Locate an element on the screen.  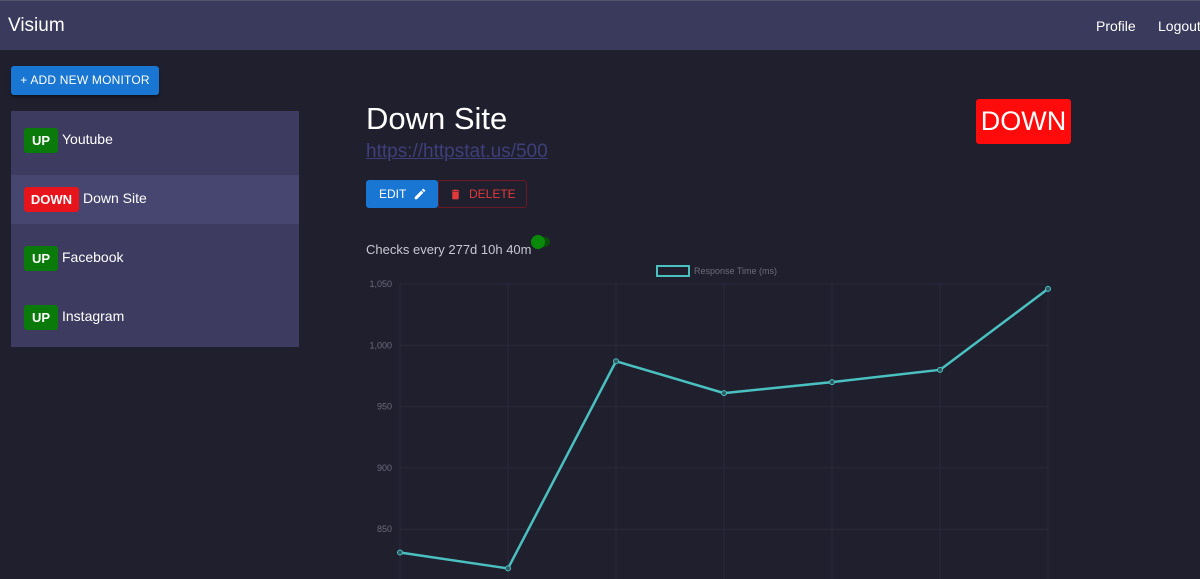
y-tick-label: 950 is located at coordinates (384, 407).